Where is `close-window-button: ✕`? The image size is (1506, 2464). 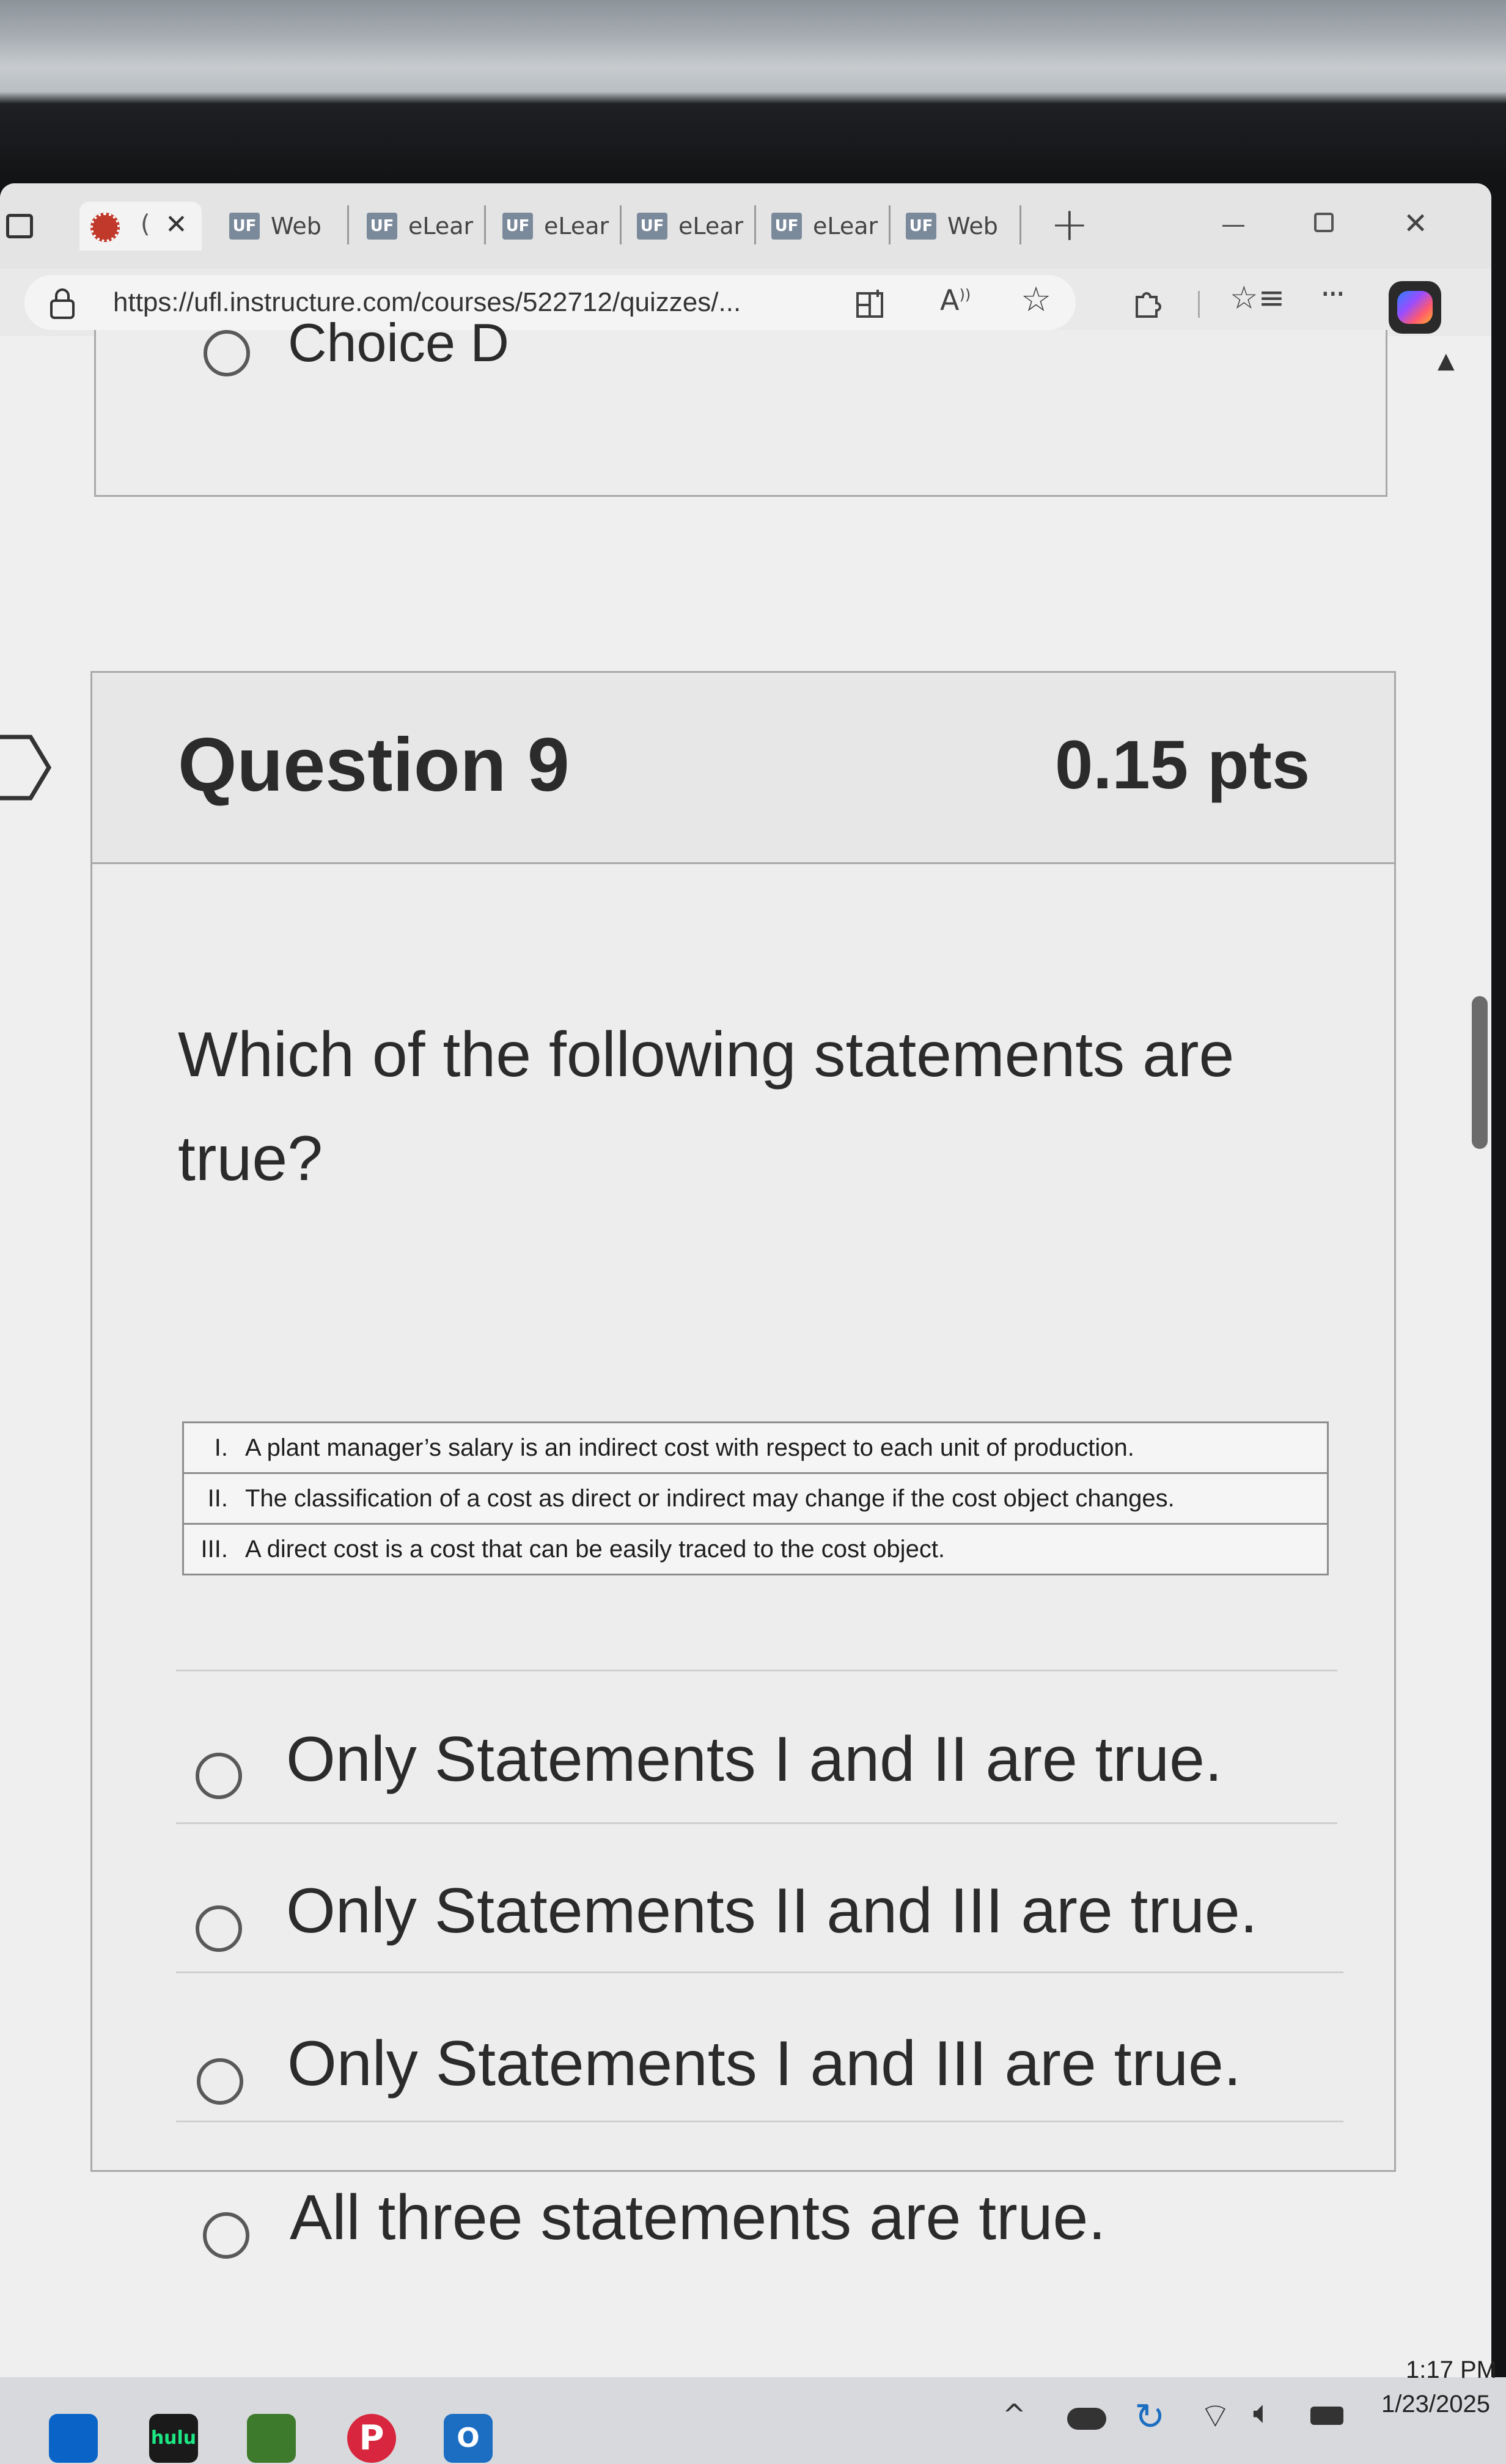 close-window-button: ✕ is located at coordinates (1415, 224).